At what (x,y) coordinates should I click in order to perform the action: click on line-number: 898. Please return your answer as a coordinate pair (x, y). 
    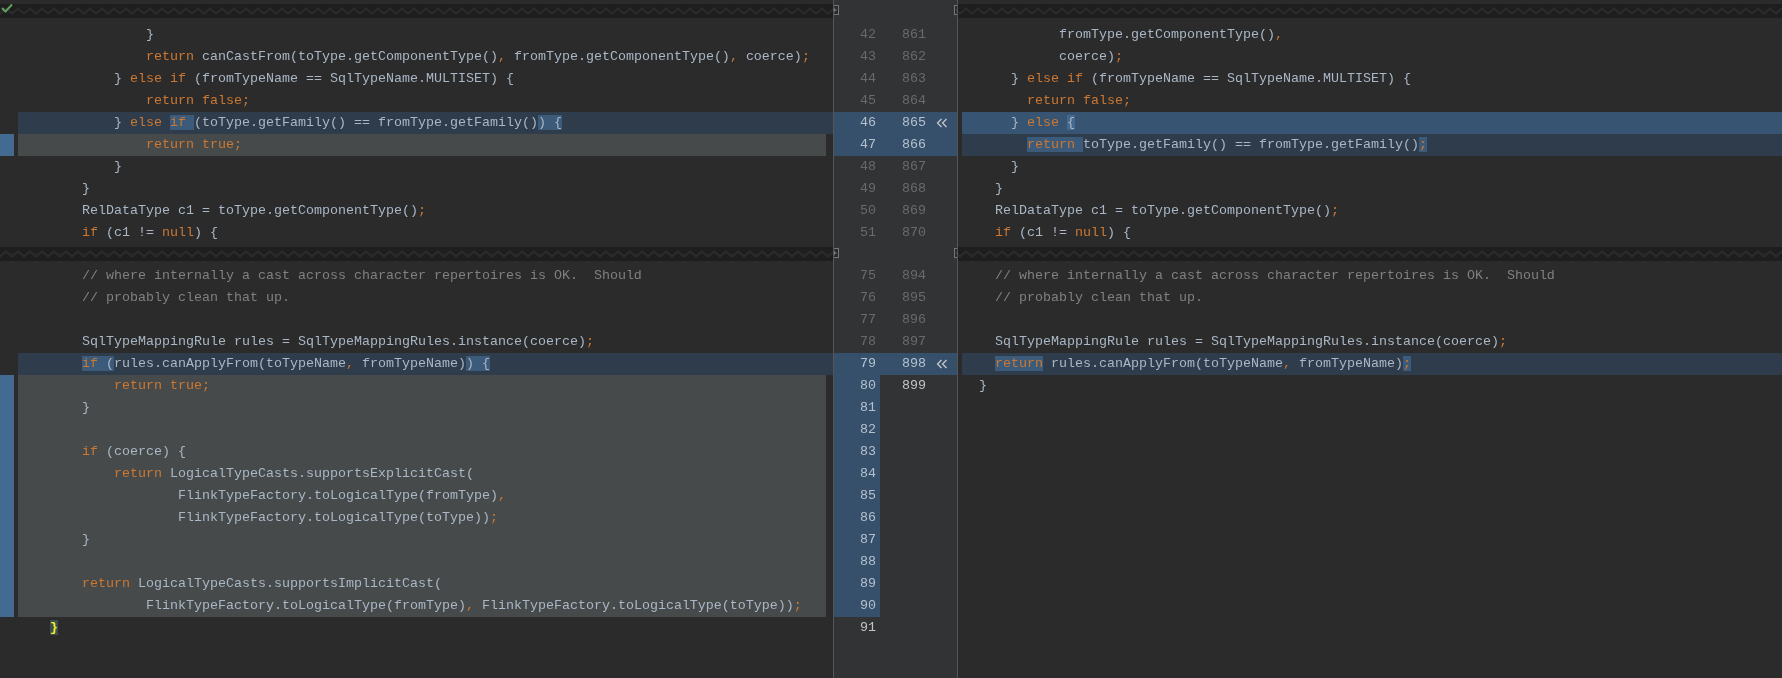
    Looking at the image, I should click on (914, 364).